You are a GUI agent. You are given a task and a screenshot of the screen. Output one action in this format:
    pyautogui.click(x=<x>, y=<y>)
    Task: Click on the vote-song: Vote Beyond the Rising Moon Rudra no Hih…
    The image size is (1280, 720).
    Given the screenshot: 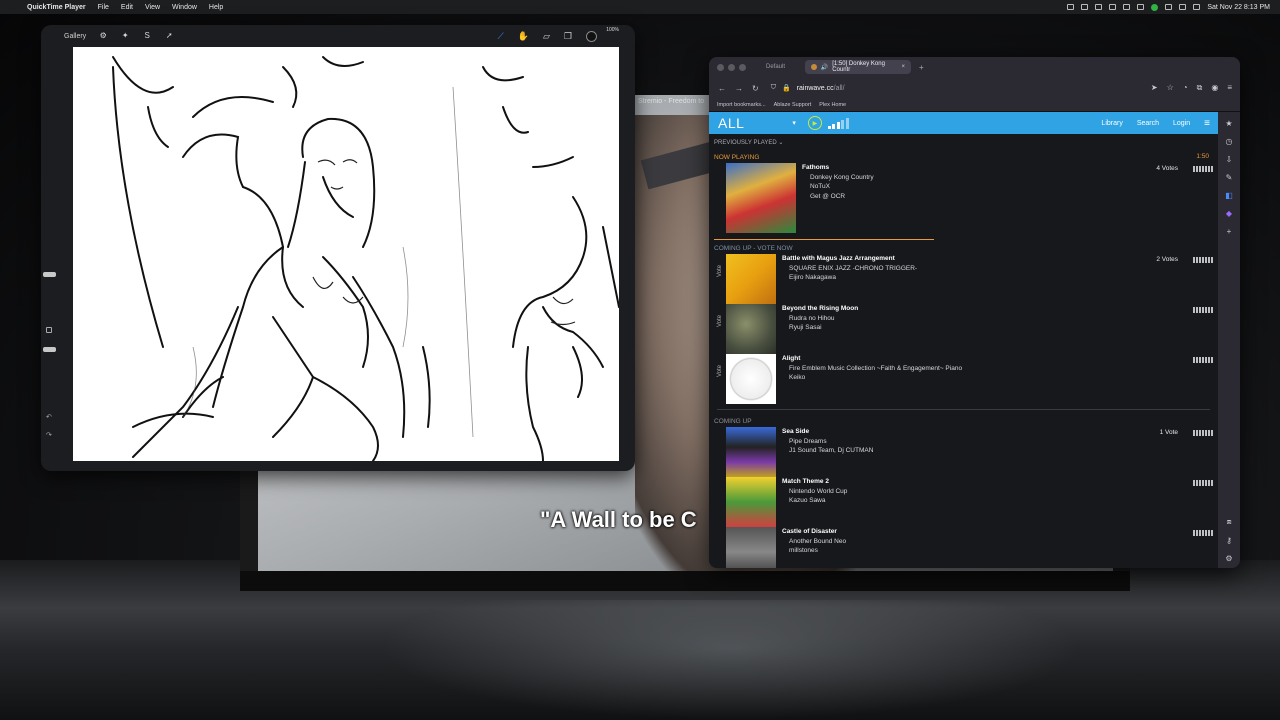 What is the action you would take?
    pyautogui.click(x=967, y=329)
    